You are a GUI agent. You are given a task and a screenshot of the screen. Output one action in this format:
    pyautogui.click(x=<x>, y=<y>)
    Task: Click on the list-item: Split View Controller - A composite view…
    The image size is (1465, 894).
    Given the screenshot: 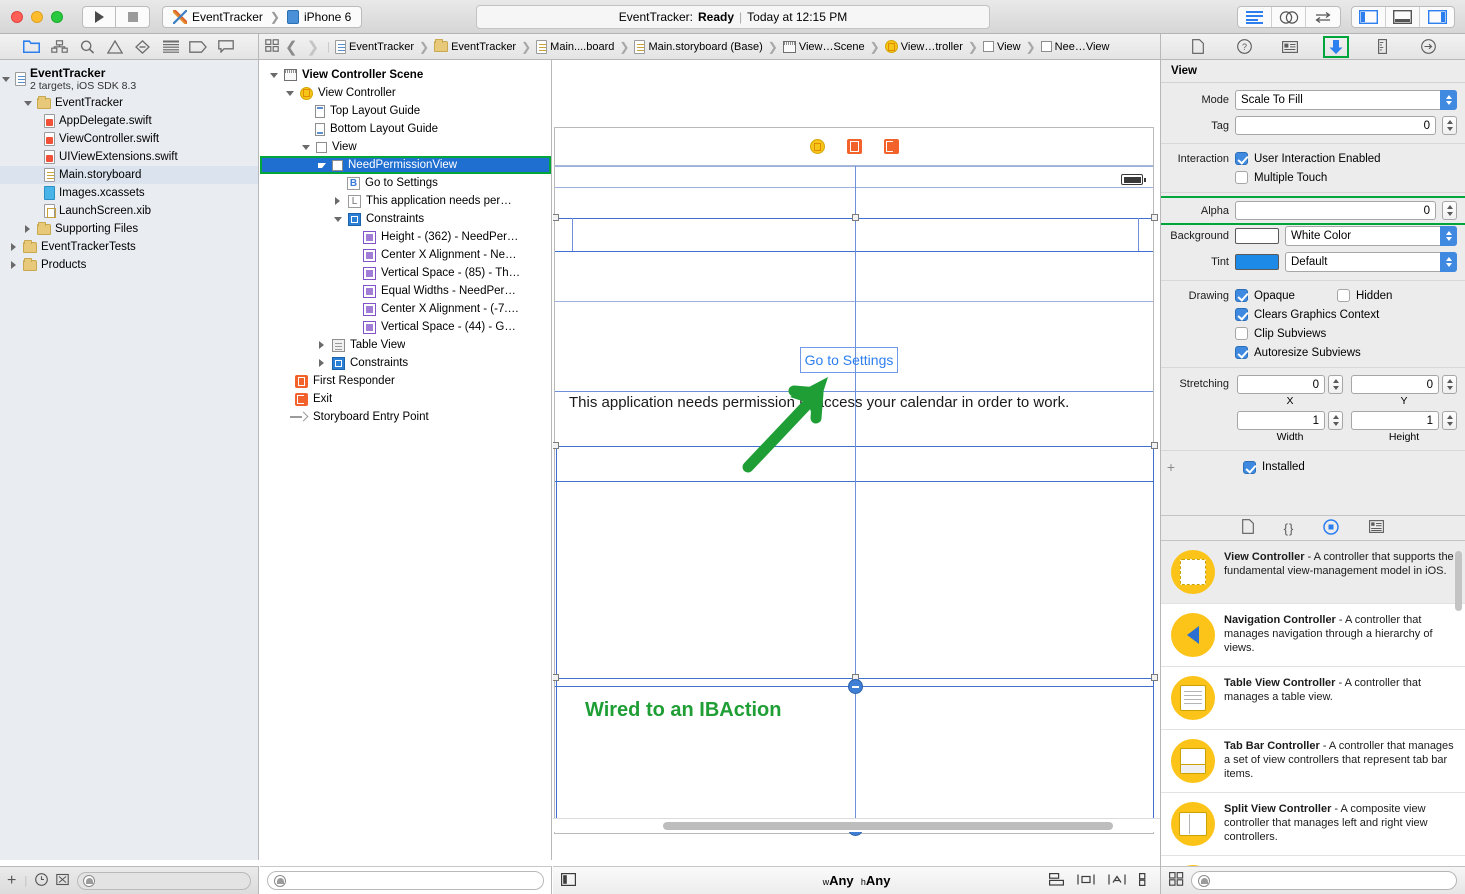 What is the action you would take?
    pyautogui.click(x=1313, y=824)
    